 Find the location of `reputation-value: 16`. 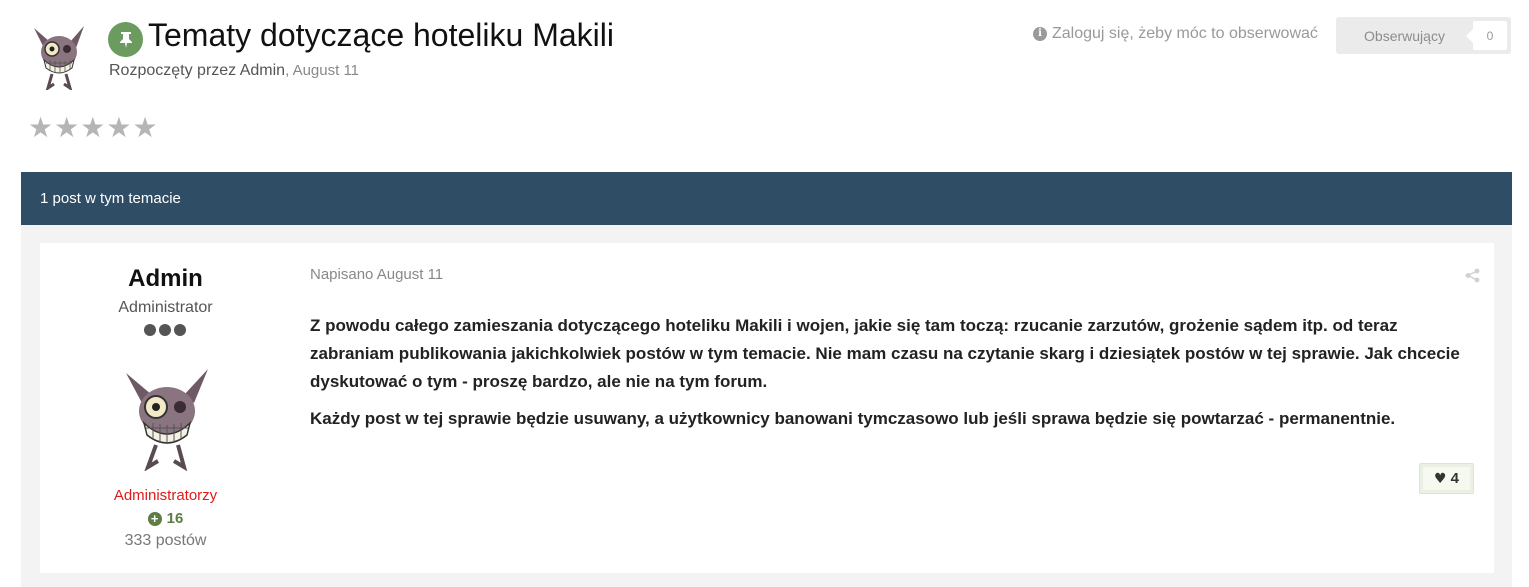

reputation-value: 16 is located at coordinates (175, 518).